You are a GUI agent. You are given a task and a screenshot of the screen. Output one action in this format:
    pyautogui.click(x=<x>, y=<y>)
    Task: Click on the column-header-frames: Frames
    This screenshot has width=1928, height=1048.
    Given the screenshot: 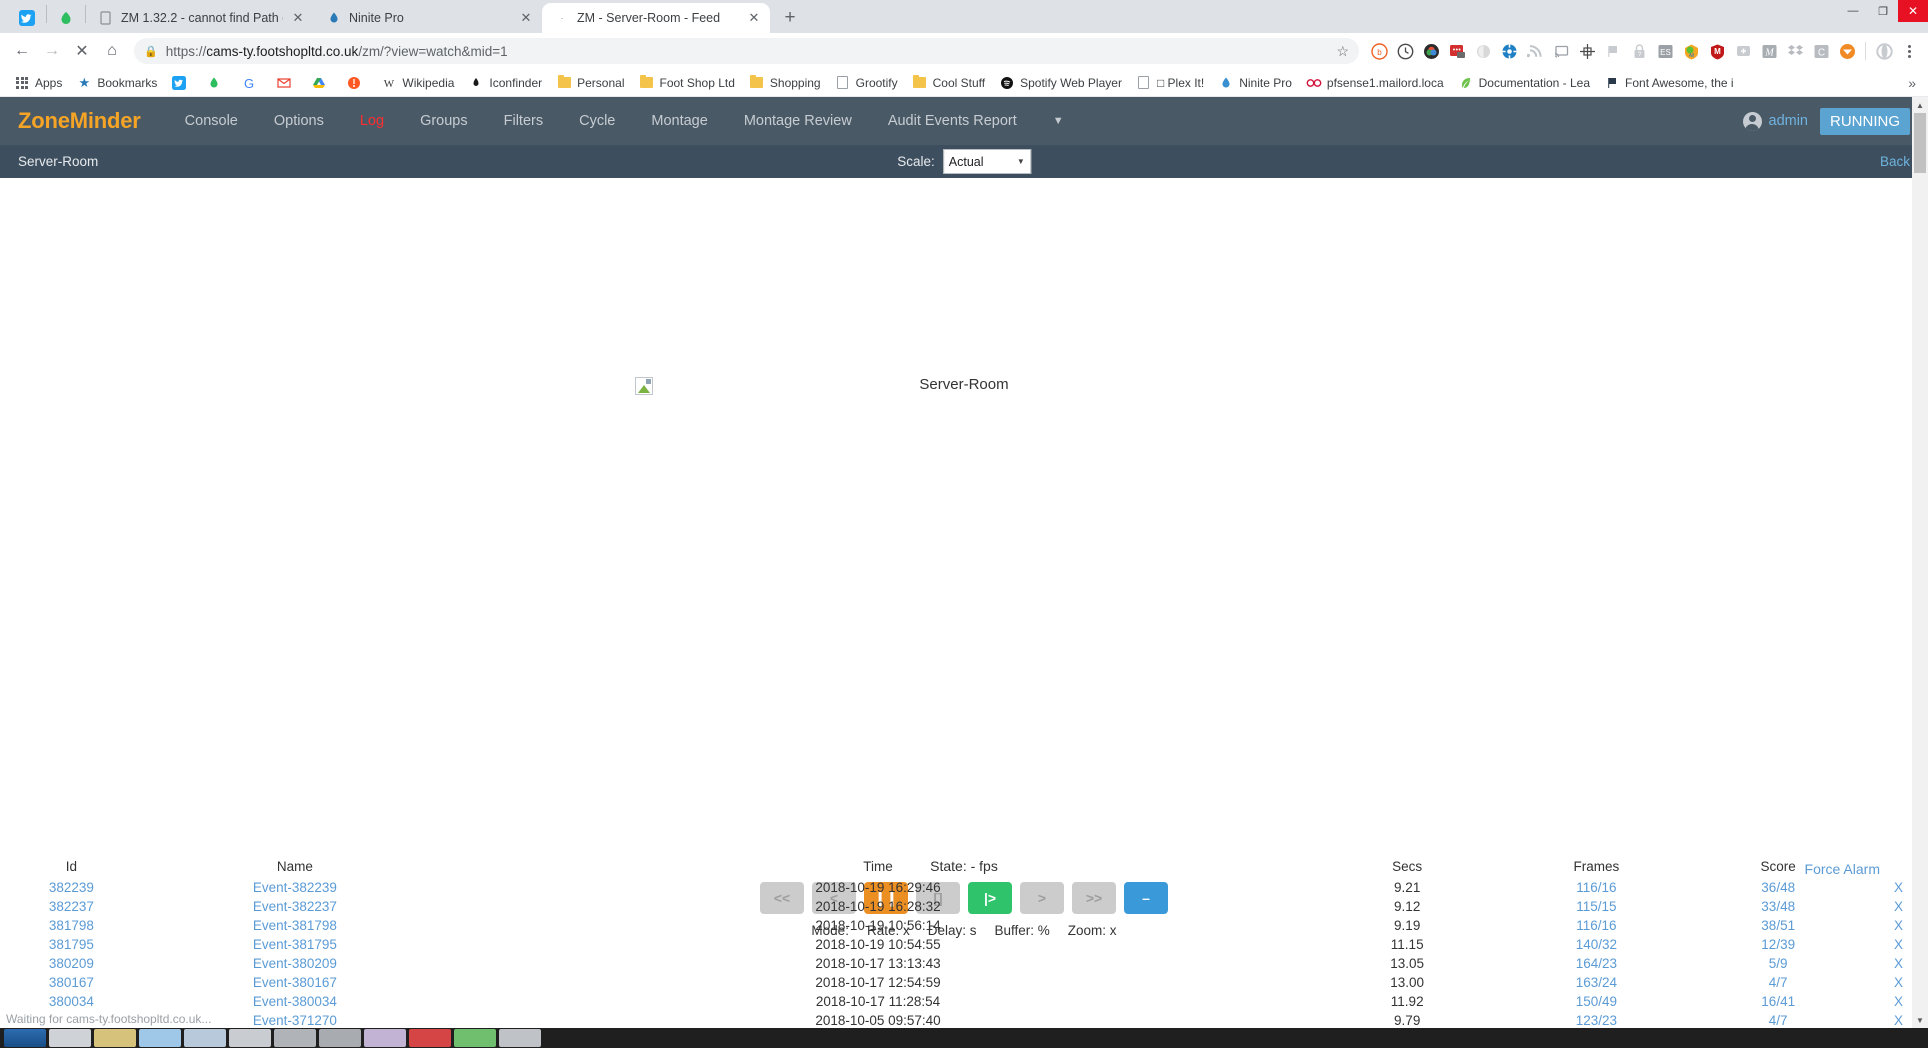 What is the action you would take?
    pyautogui.click(x=1596, y=867)
    